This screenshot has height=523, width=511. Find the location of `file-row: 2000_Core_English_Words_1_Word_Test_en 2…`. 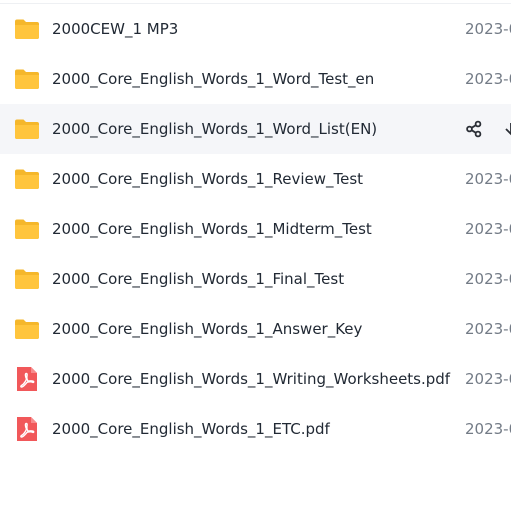

file-row: 2000_Core_English_Words_1_Word_Test_en 2… is located at coordinates (255, 79).